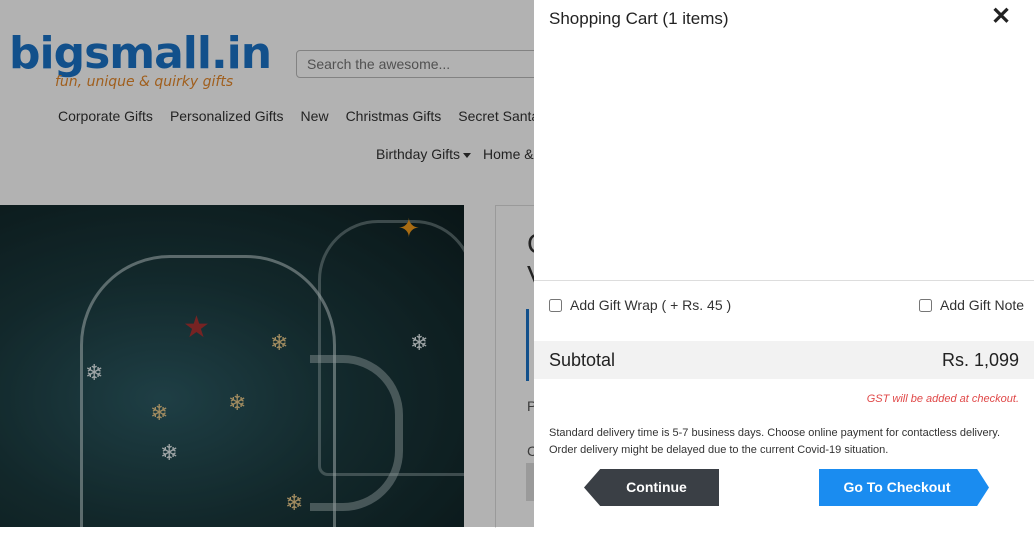 This screenshot has height=543, width=1034. What do you see at coordinates (980, 360) in the screenshot?
I see `subtotal-value: Rs. 1,099` at bounding box center [980, 360].